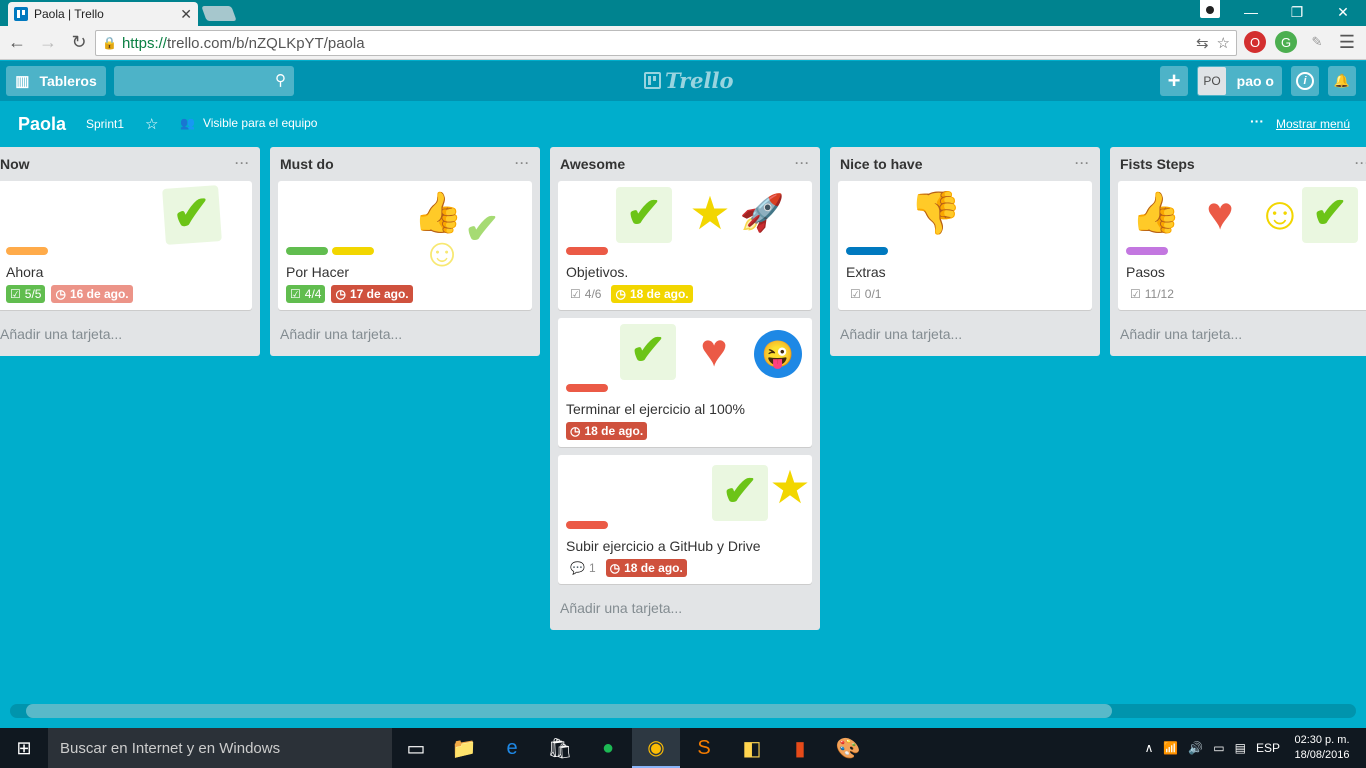  I want to click on board-scrollbar, so click(683, 711).